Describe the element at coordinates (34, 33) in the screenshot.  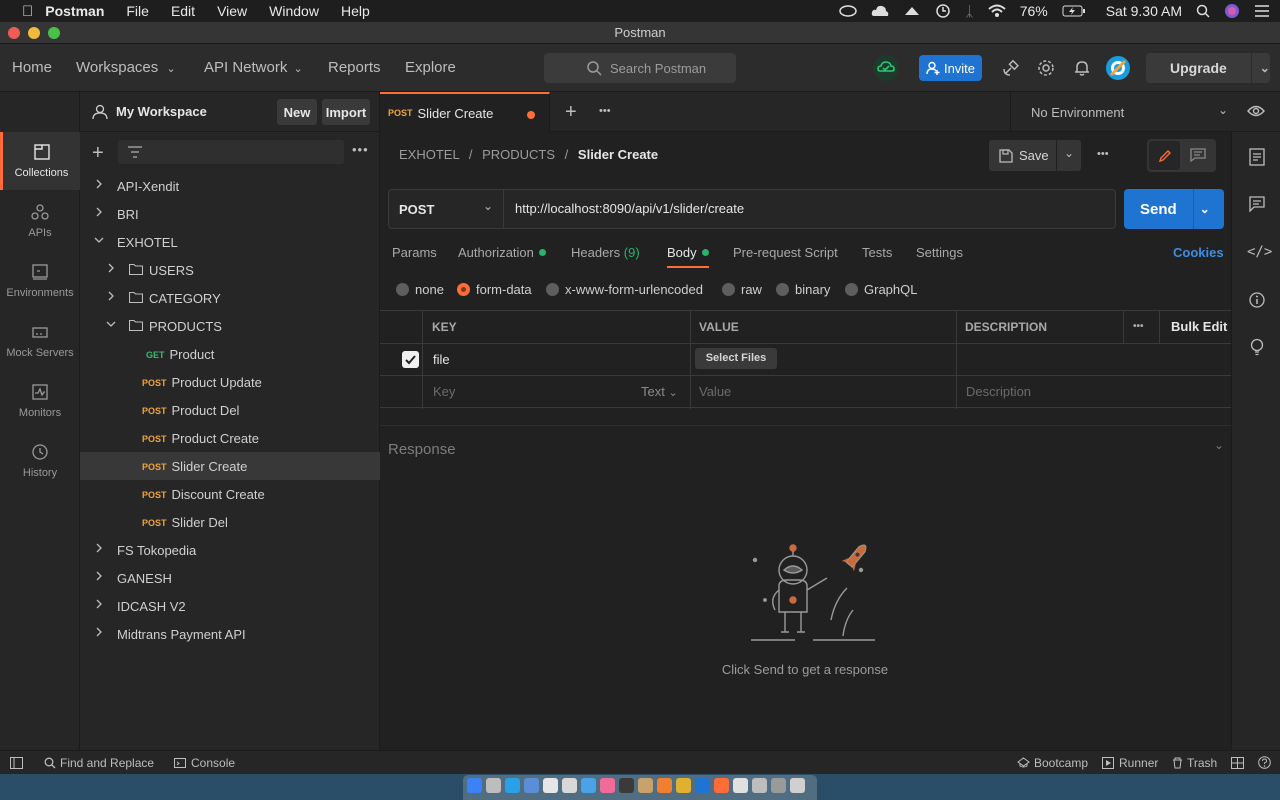
I see `minimize-window-button` at that location.